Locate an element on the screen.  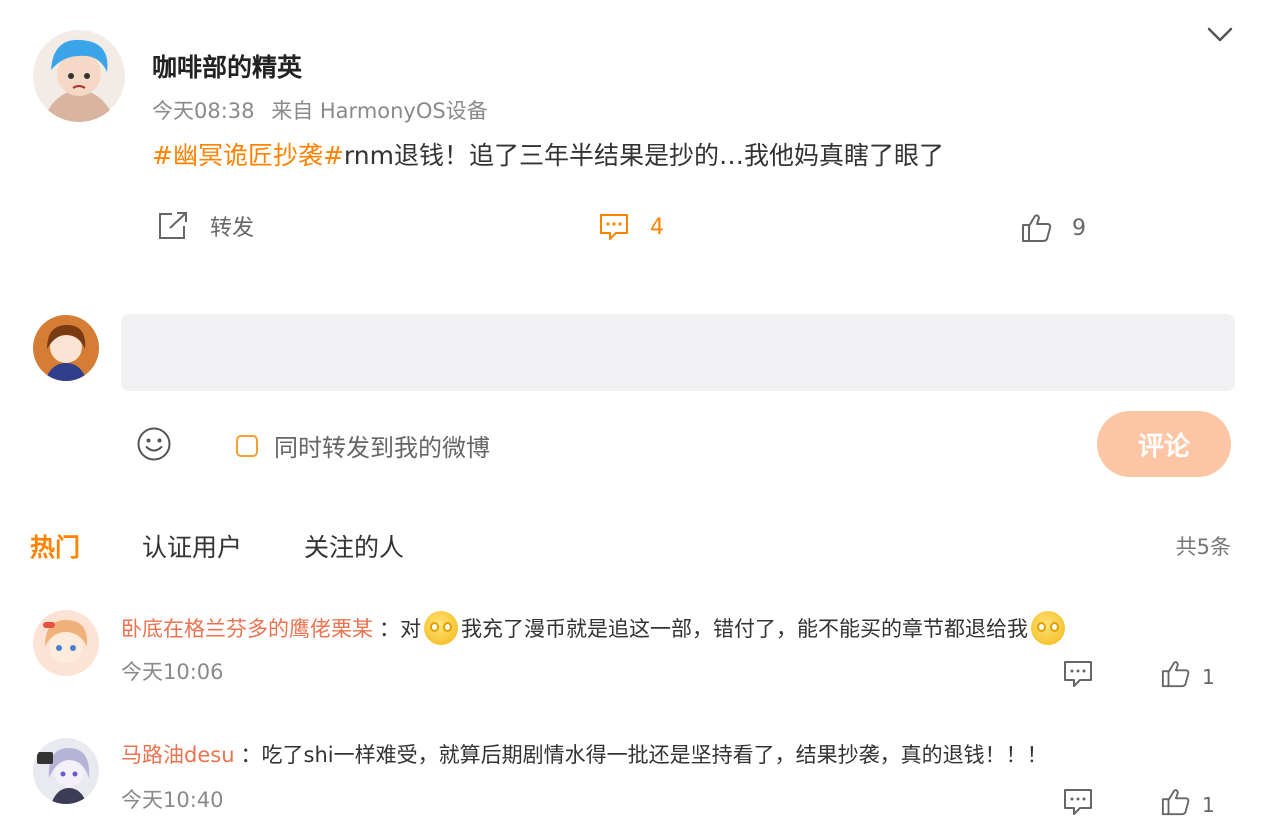
tab-hot: 热门 is located at coordinates (55, 546).